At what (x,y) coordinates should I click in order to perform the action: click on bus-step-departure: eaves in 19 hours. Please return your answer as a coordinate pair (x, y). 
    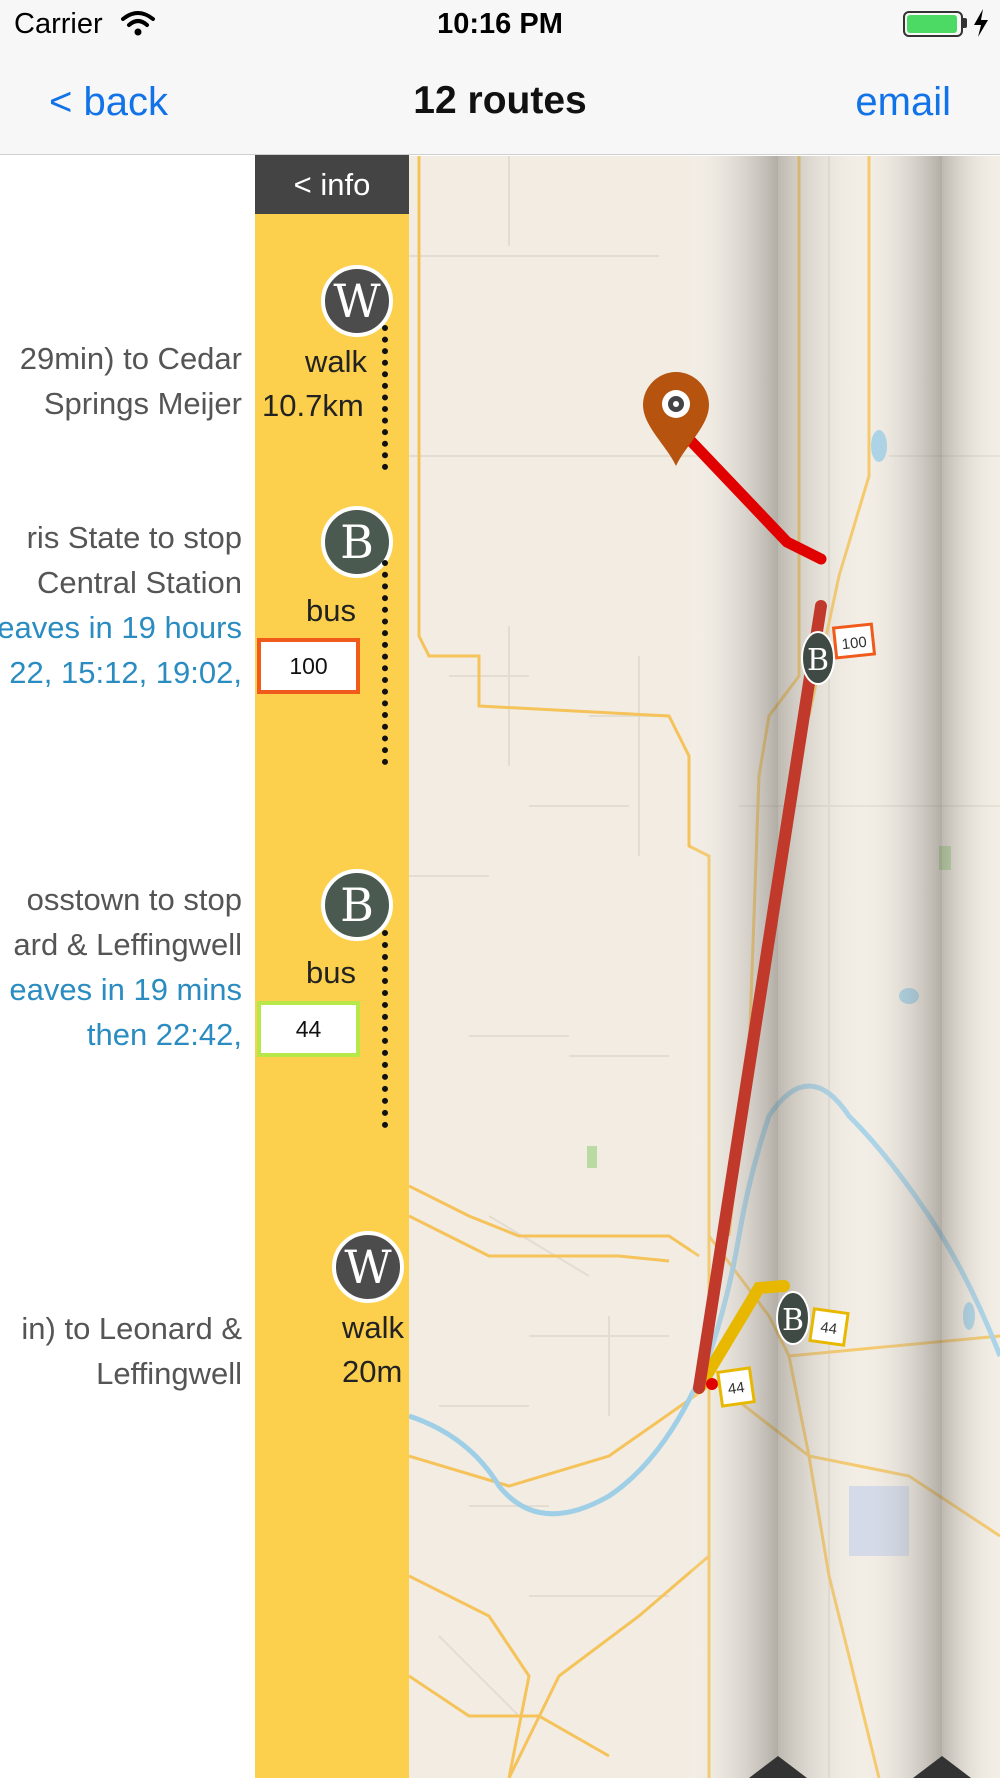
    Looking at the image, I should click on (121, 627).